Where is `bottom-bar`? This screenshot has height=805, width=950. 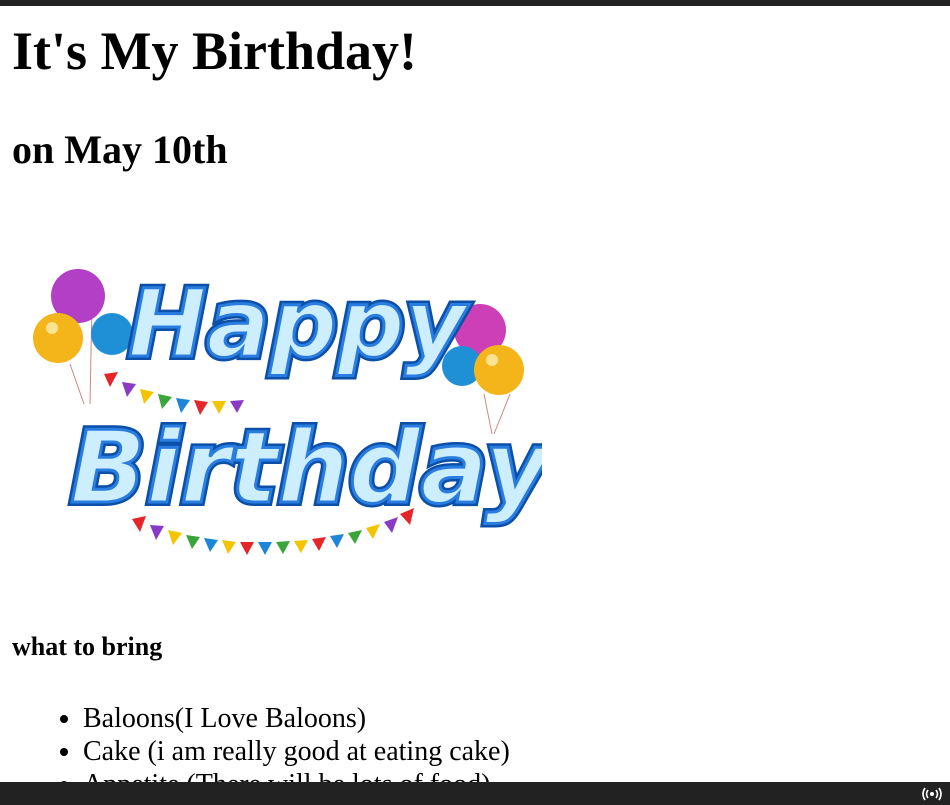
bottom-bar is located at coordinates (475, 793).